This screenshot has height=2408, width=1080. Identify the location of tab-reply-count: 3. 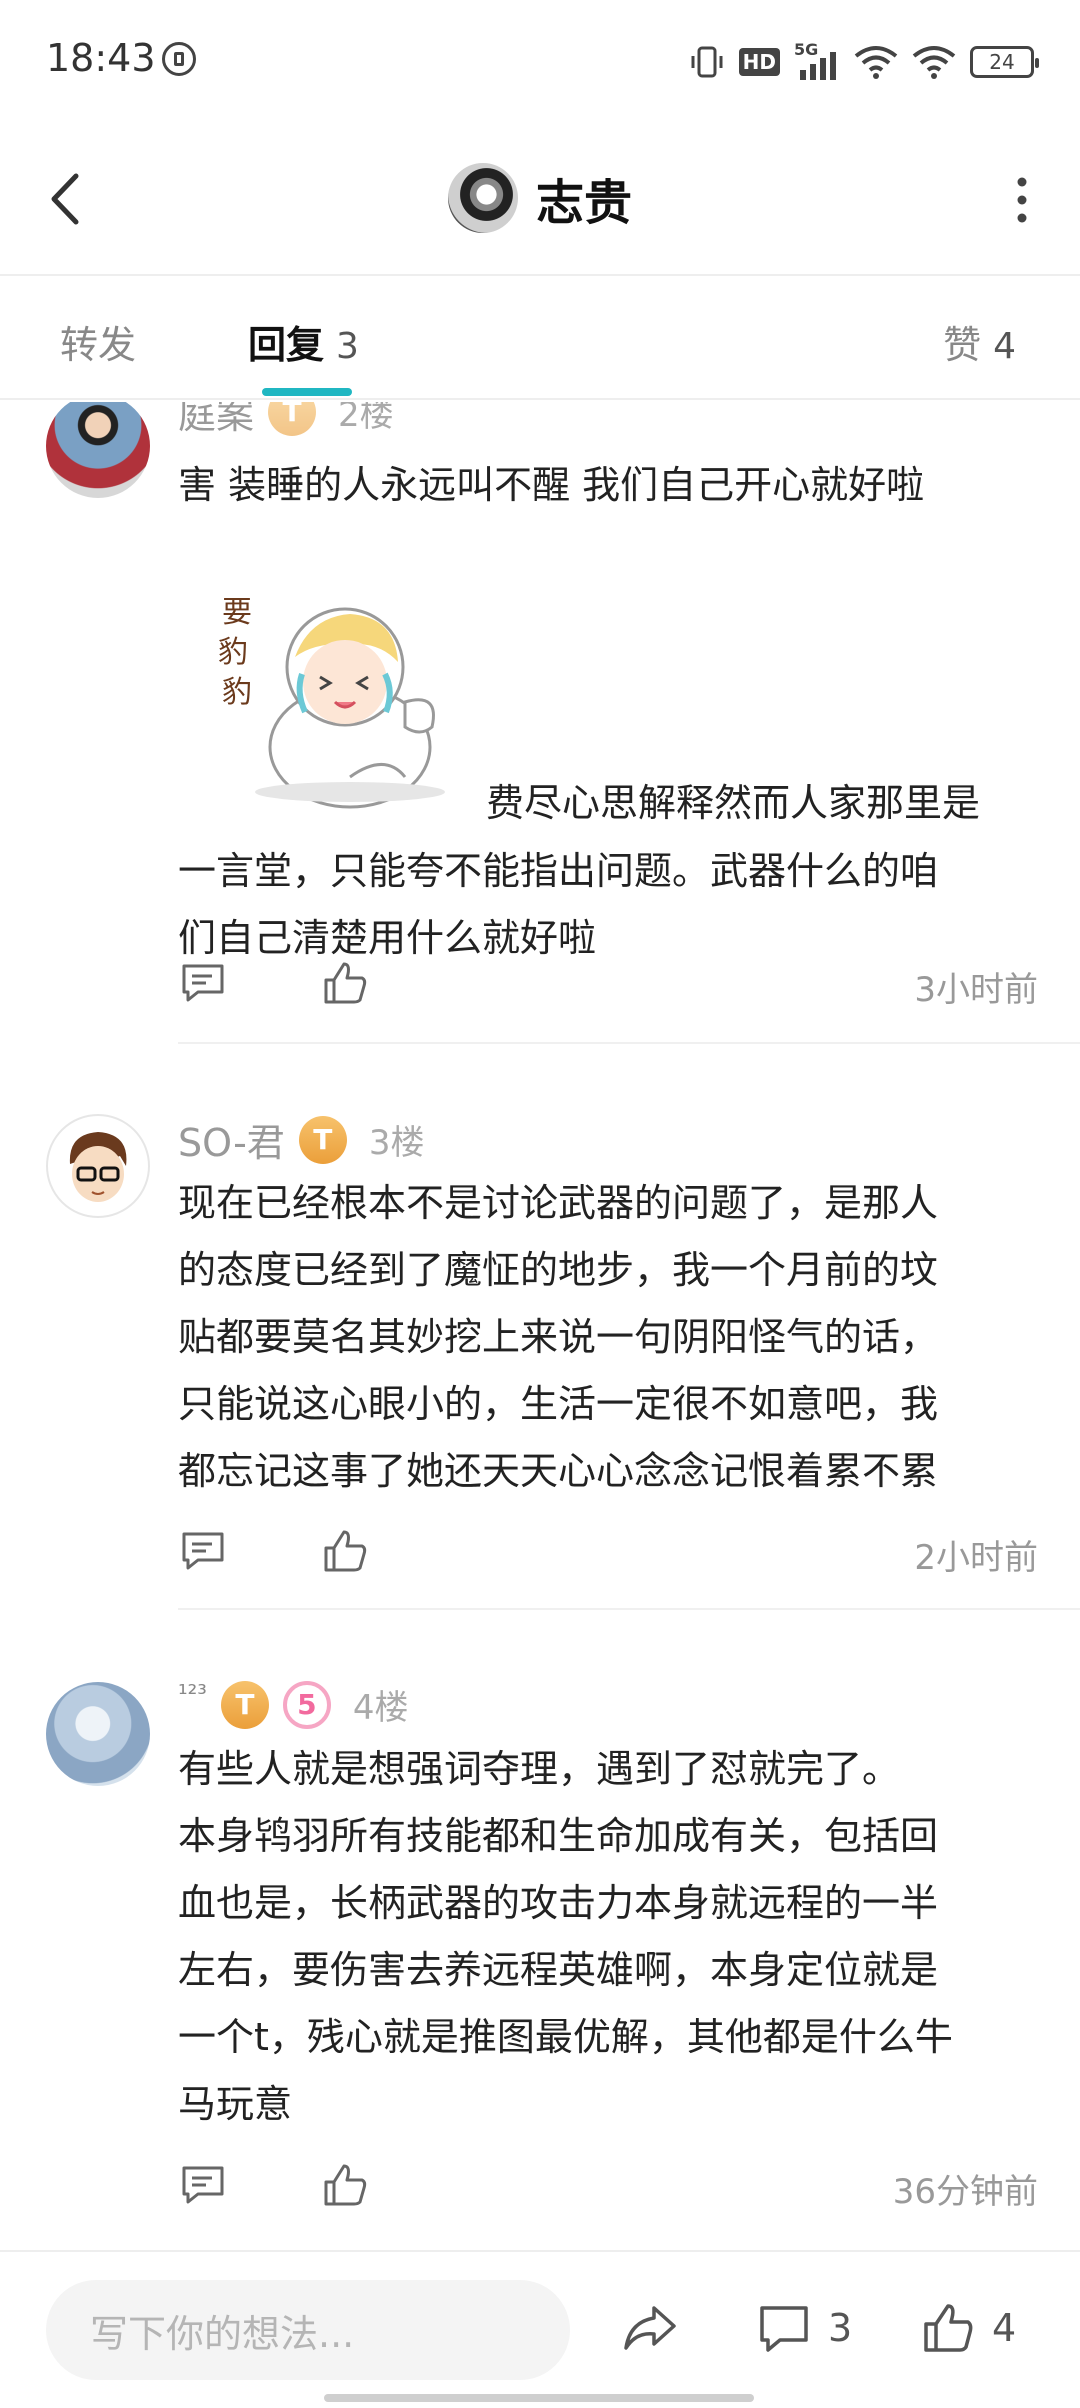
(347, 346).